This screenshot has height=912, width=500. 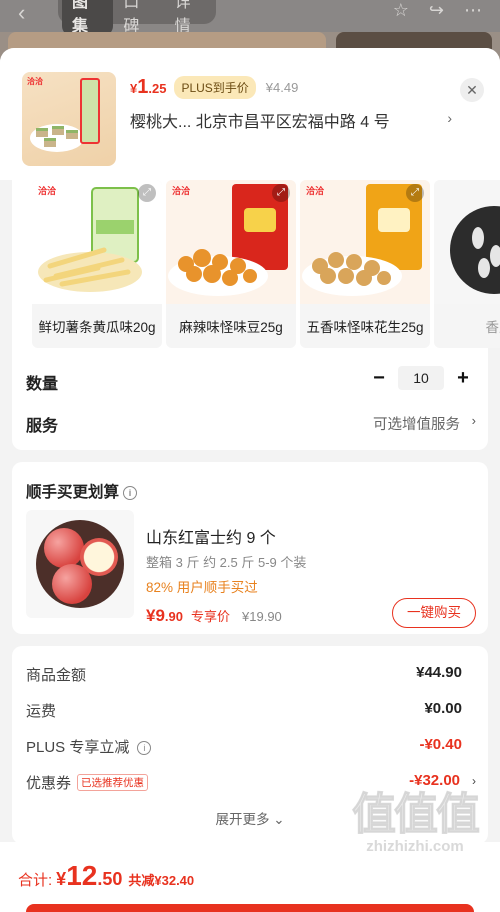 What do you see at coordinates (467, 242) in the screenshot?
I see `variant-image` at bounding box center [467, 242].